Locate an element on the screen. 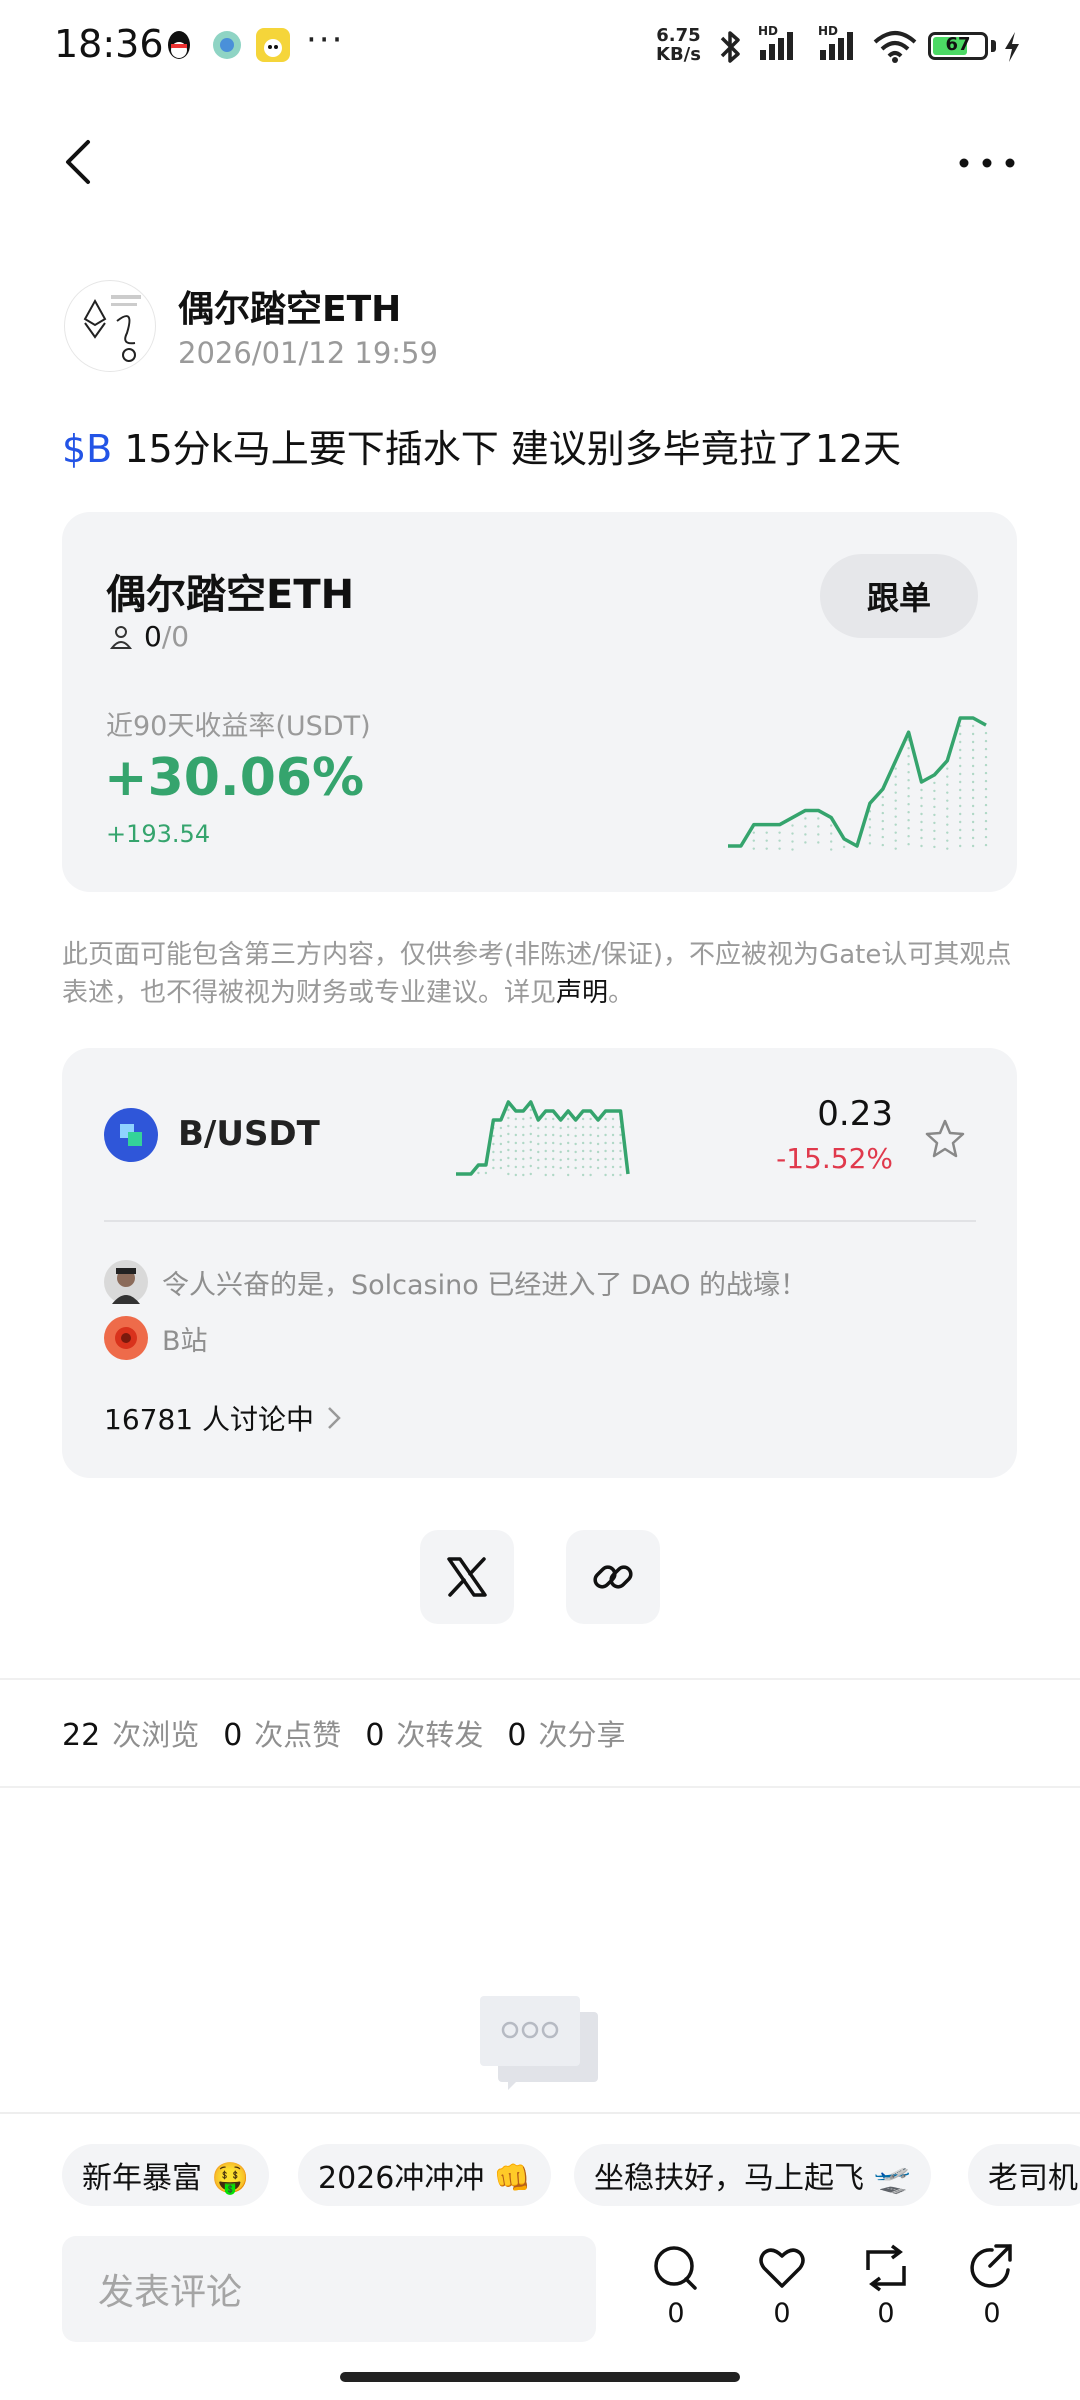 This screenshot has width=1080, height=2400. quick-tag-chip: 新年暴富 🤑 is located at coordinates (165, 2175).